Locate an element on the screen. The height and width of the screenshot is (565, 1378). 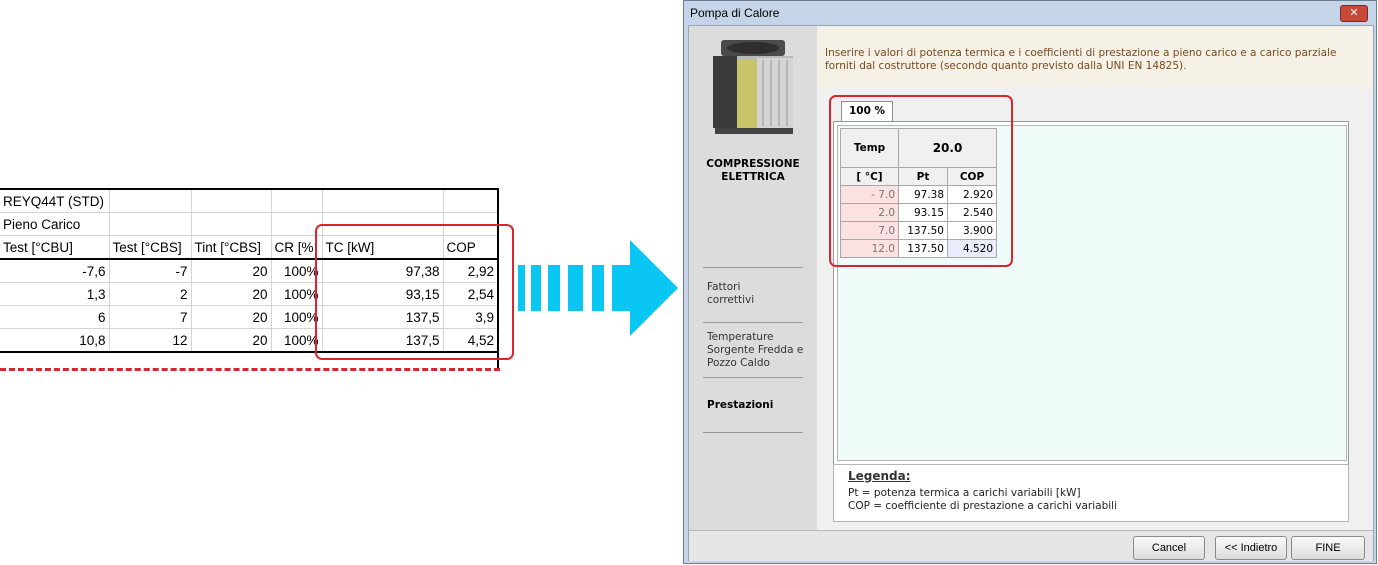
sheet-cell: 1,3 is located at coordinates (55, 294).